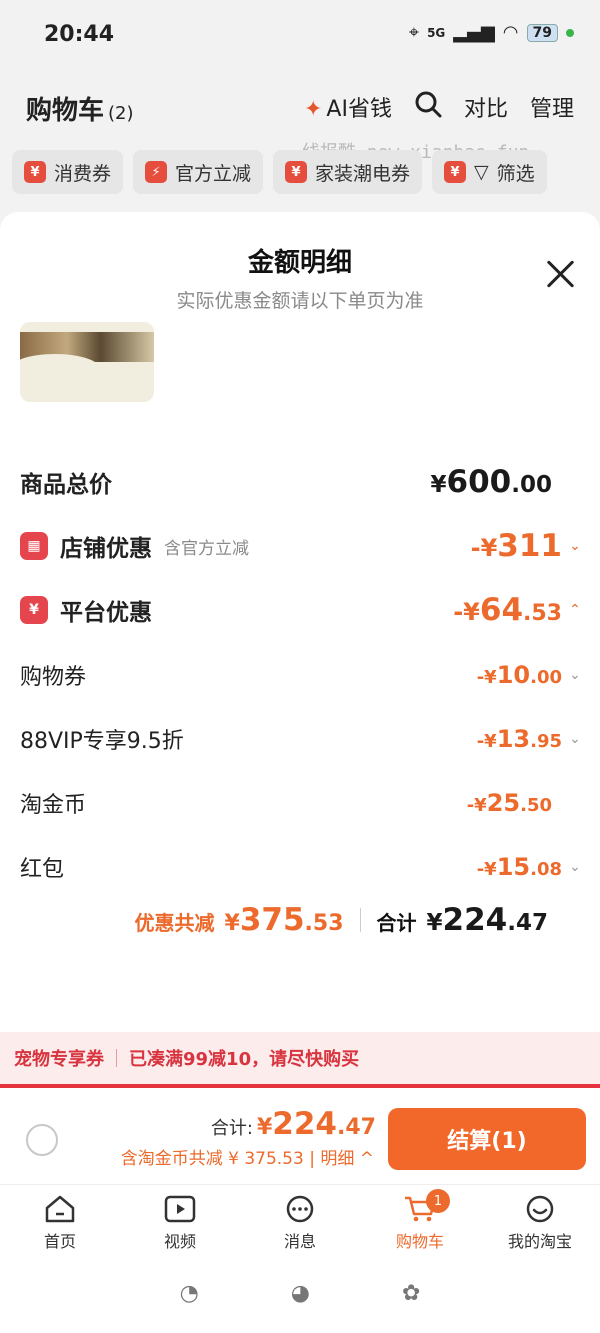 The height and width of the screenshot is (1333, 600). I want to click on row-label: 88VIP专享9.5折, so click(102, 741).